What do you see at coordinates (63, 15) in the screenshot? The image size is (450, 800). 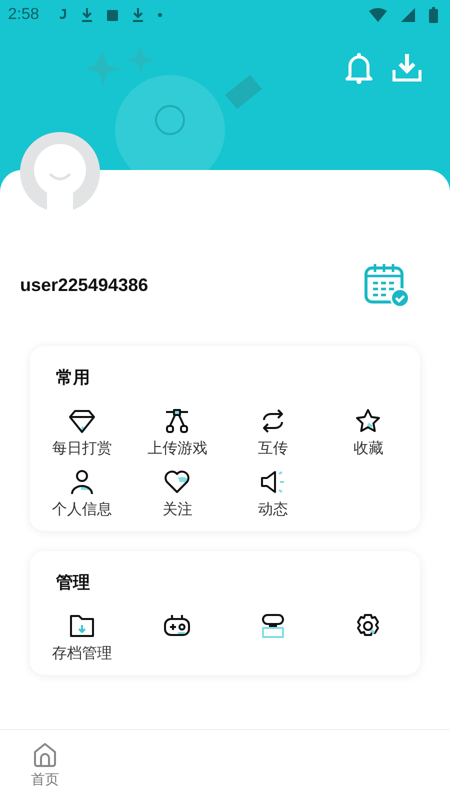 I see `hook-icon` at bounding box center [63, 15].